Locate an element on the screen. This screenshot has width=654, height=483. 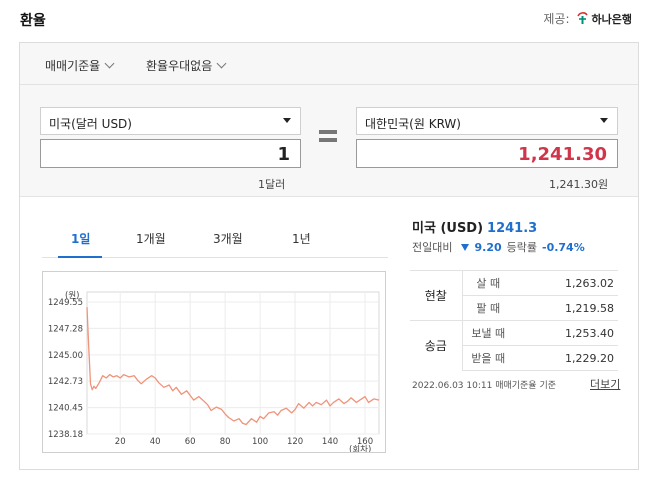
table-row: 송금 보낼 때 1,253.40 is located at coordinates (514, 345).